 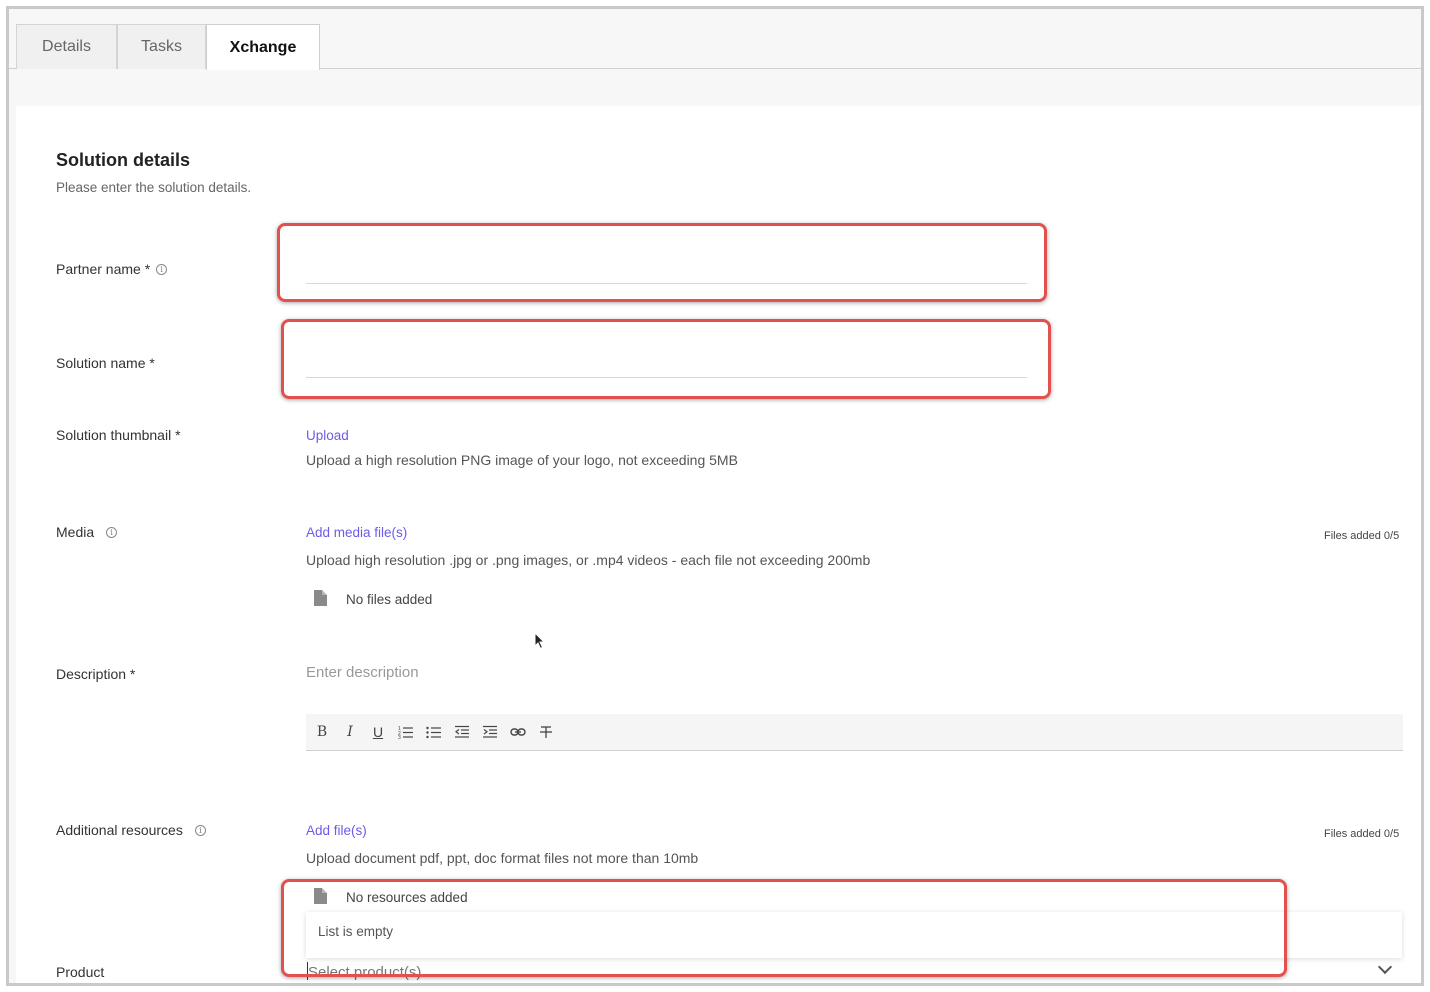 I want to click on link-button, so click(x=518, y=732).